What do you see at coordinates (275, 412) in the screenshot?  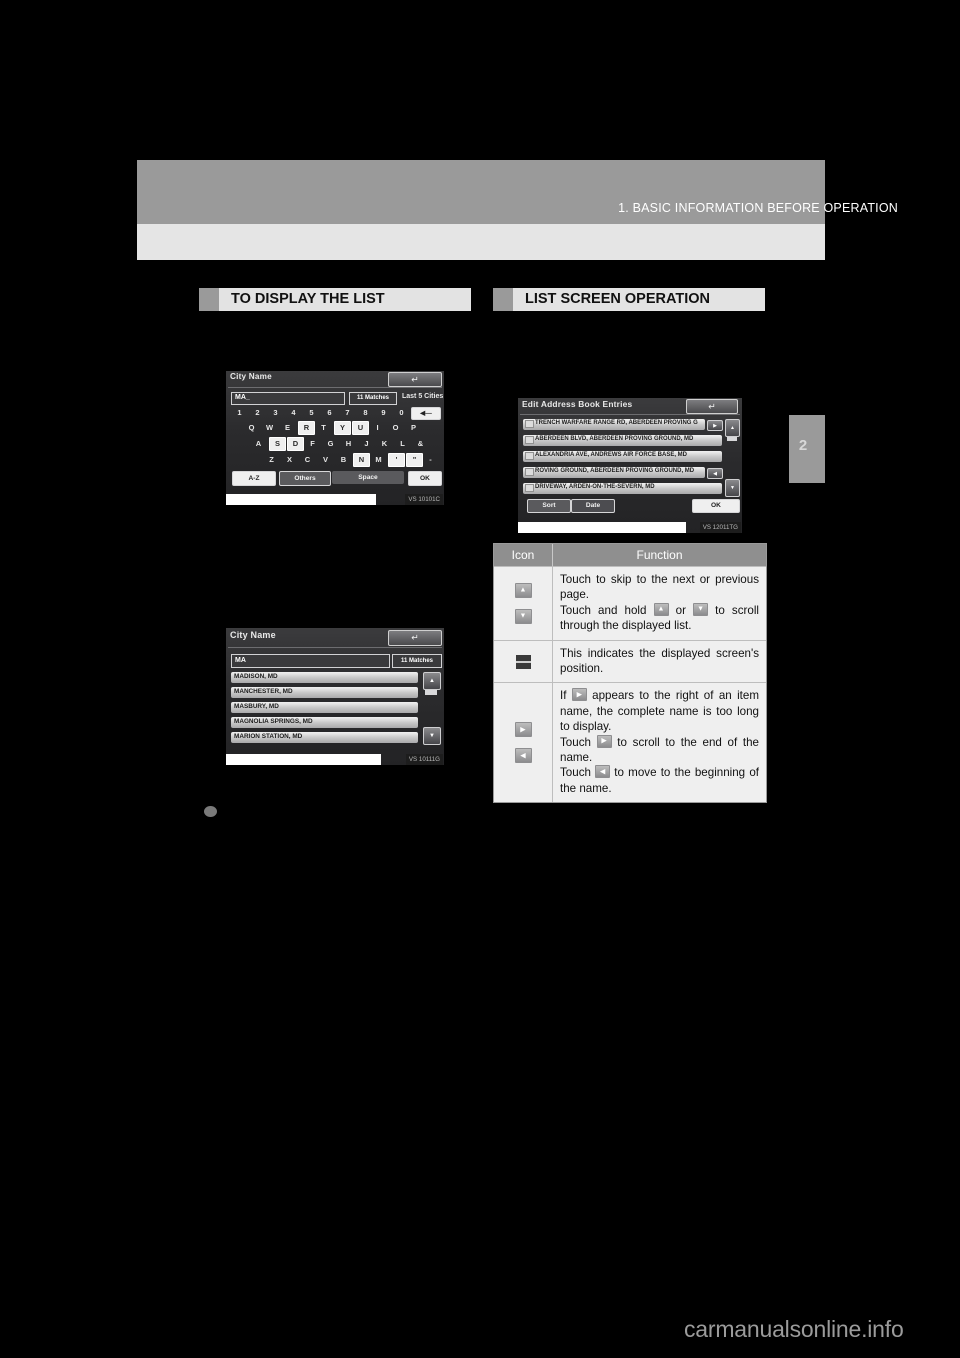 I see `key-3: 3` at bounding box center [275, 412].